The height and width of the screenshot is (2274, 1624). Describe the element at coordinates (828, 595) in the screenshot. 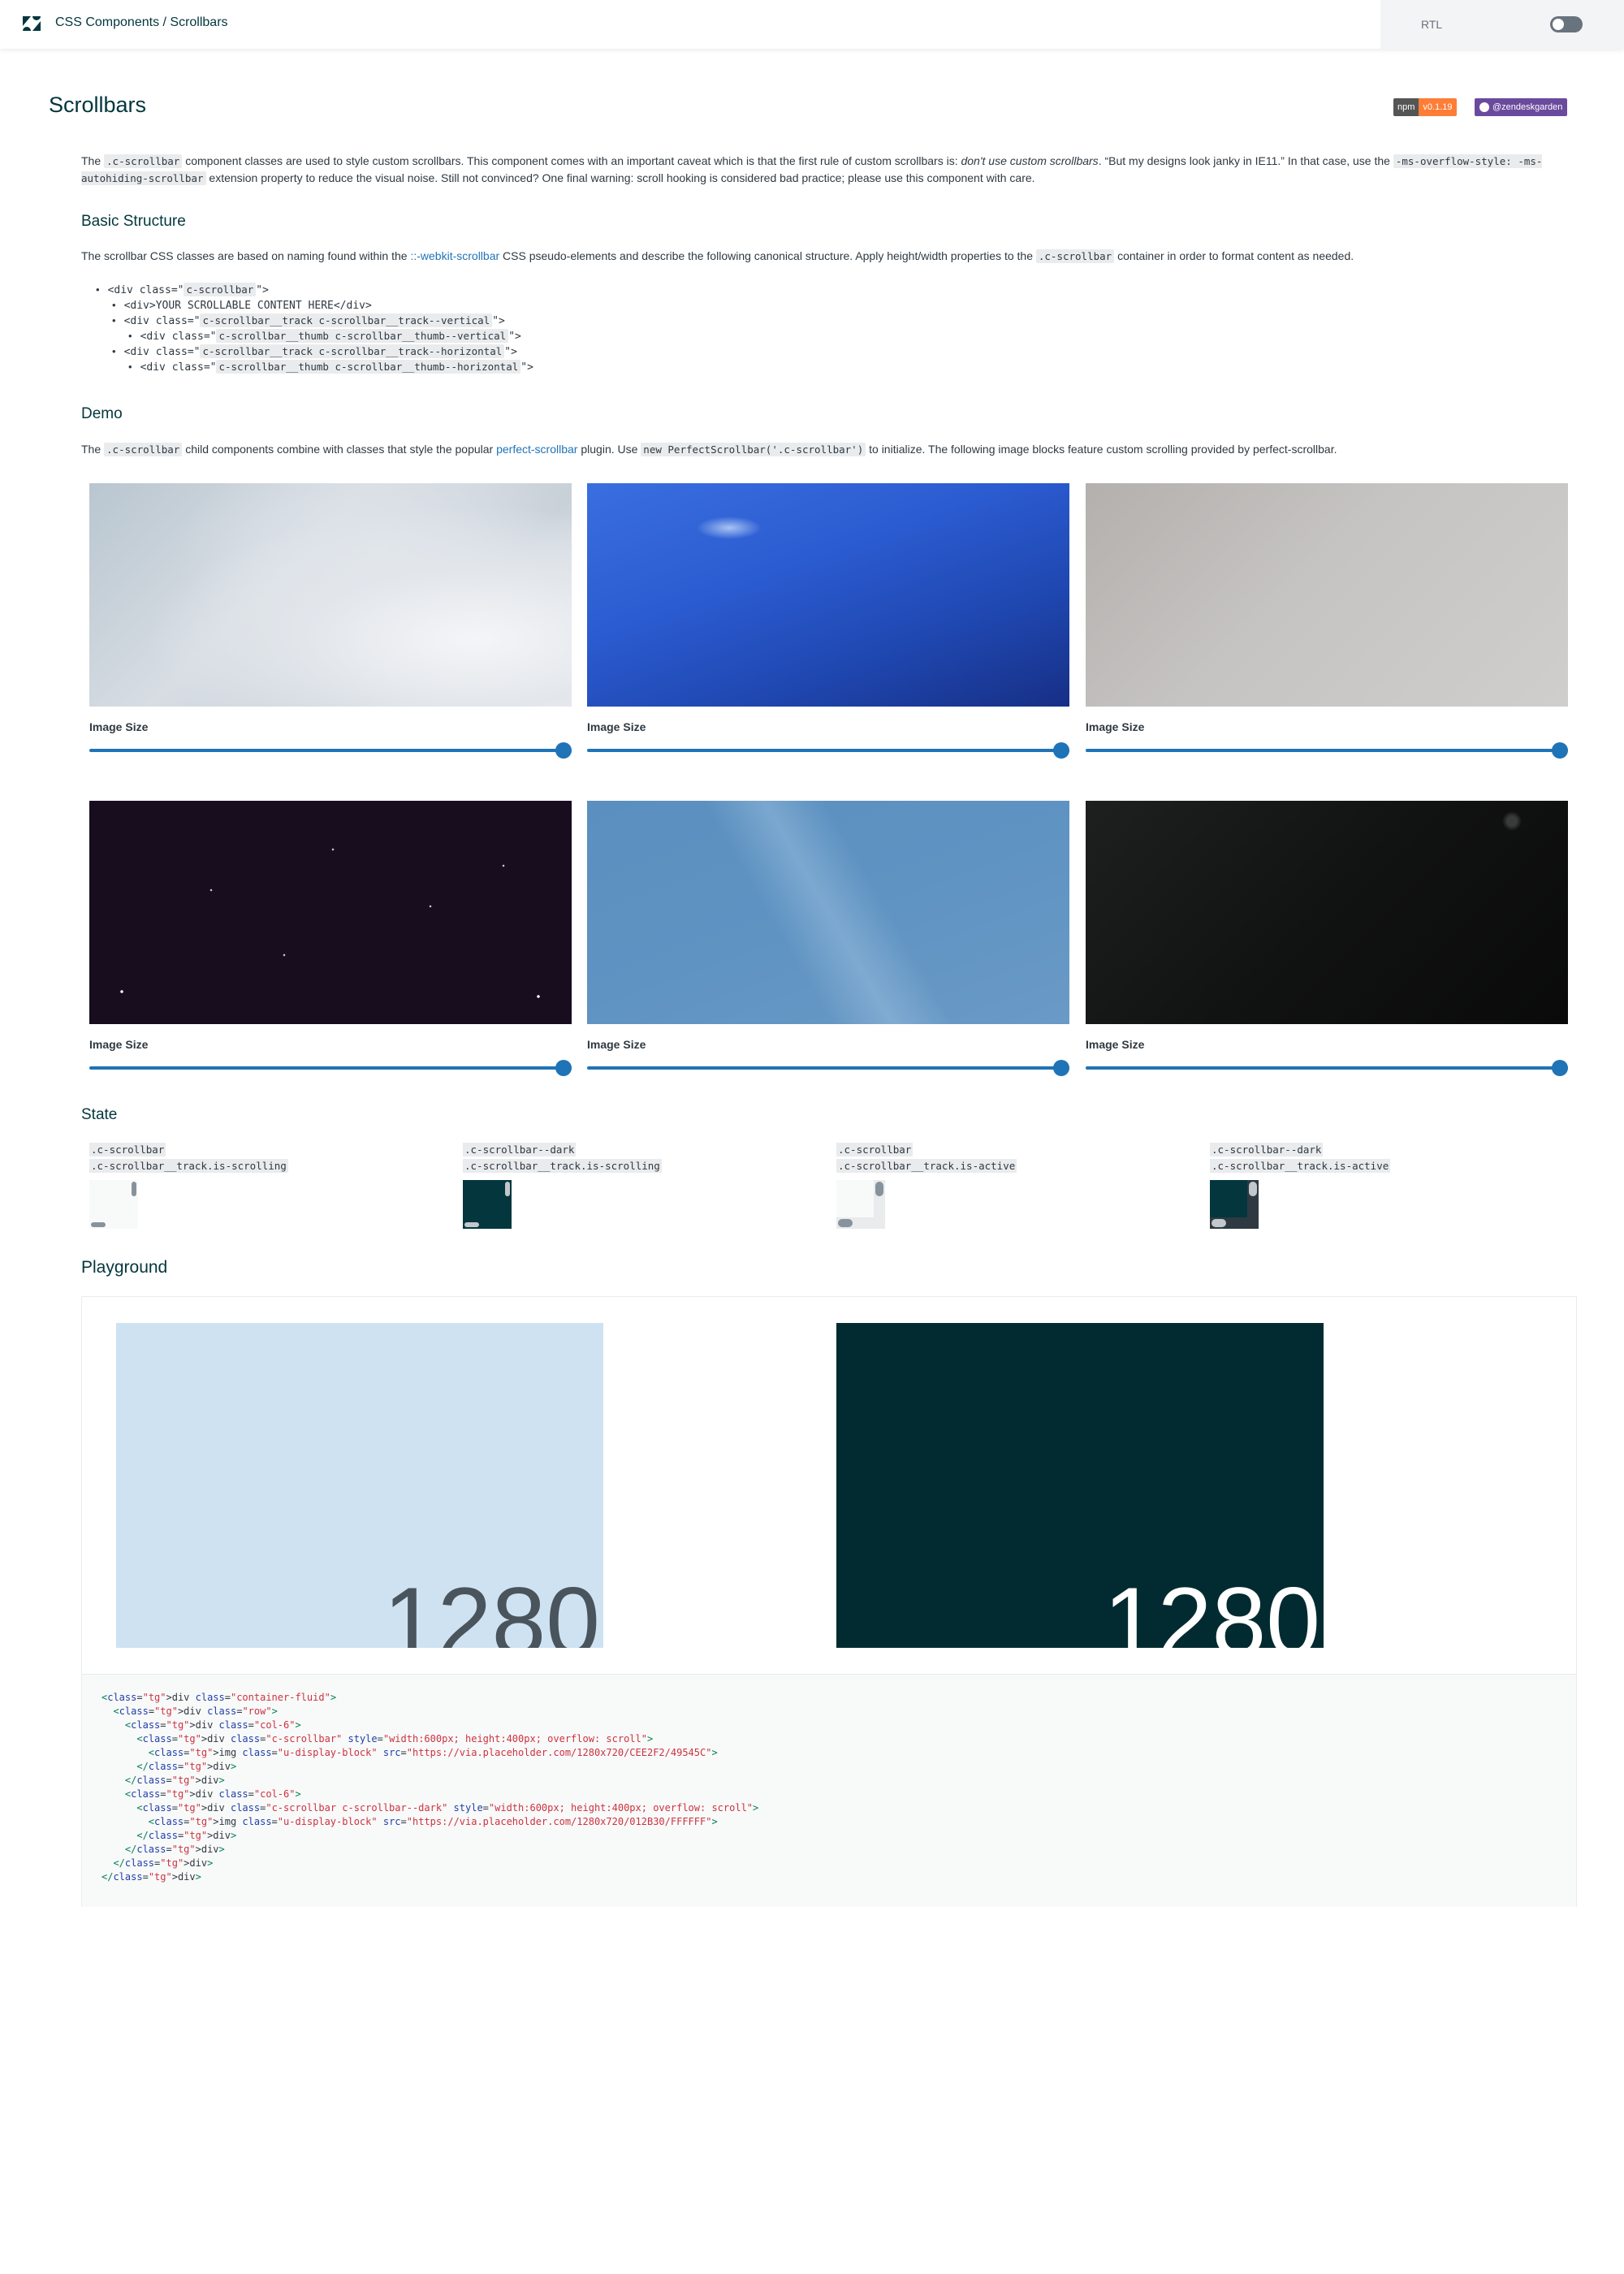

I see `blue-sky-image` at that location.